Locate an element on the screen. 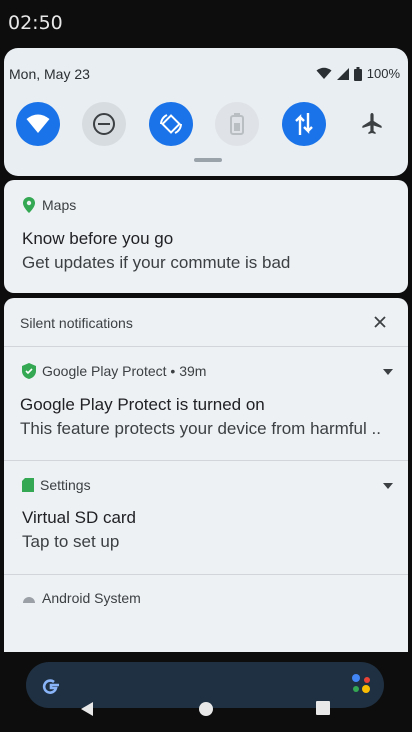  mobile-data-tile is located at coordinates (304, 124).